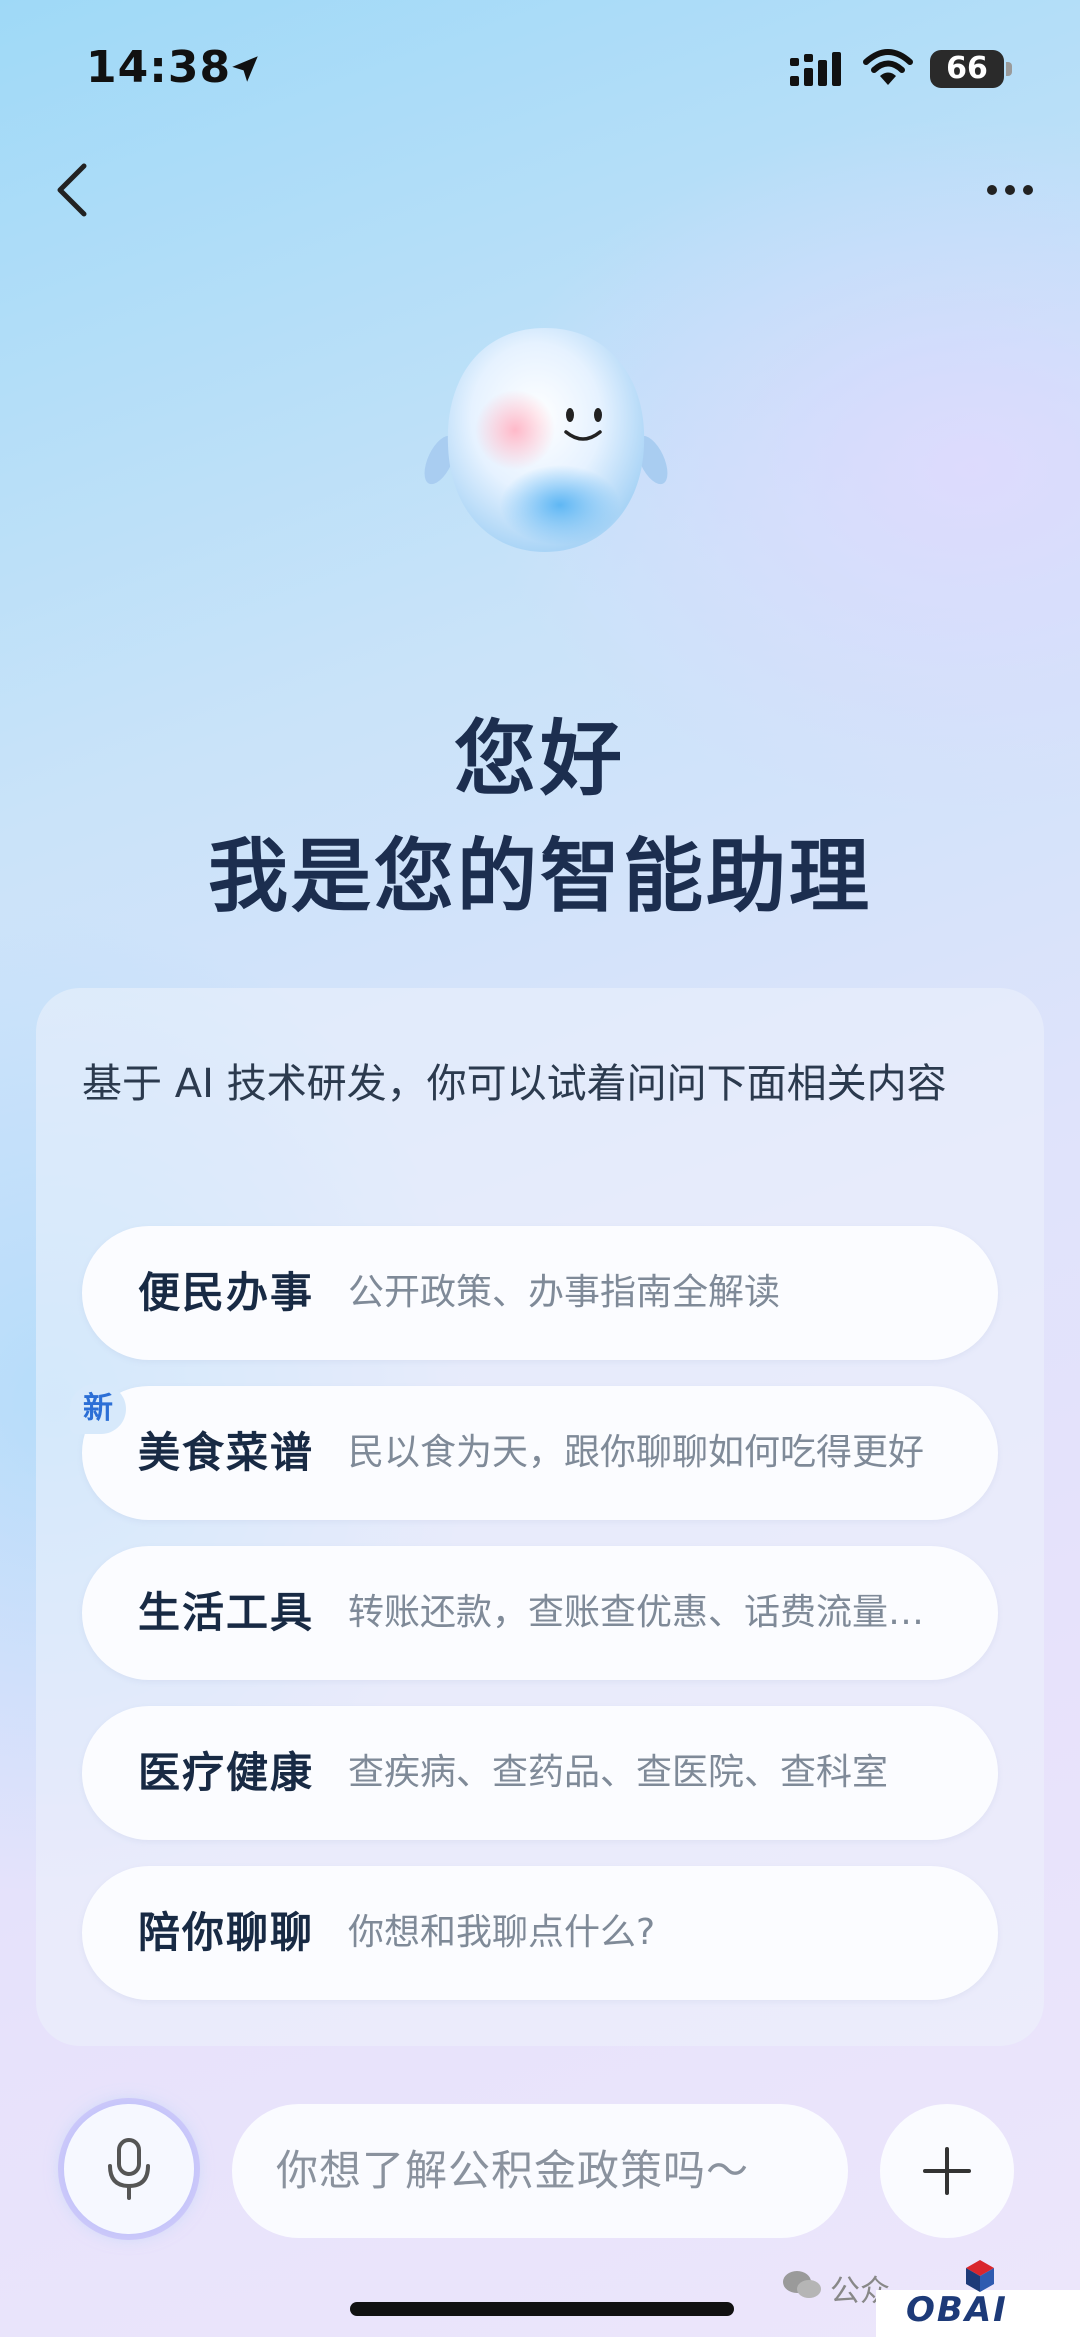 The image size is (1080, 2337). I want to click on topic-title: 便民办事, so click(226, 1292).